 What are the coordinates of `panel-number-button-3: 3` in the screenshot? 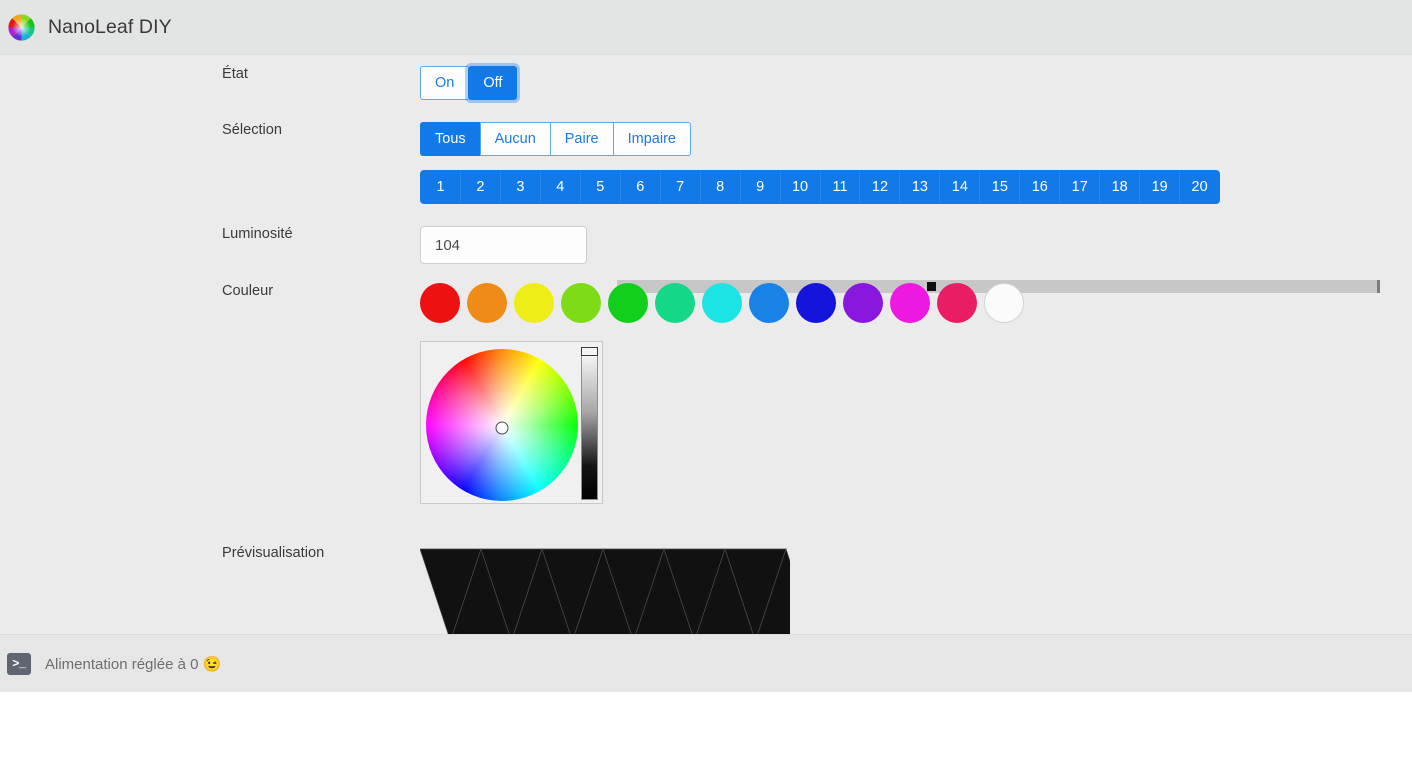 It's located at (520, 187).